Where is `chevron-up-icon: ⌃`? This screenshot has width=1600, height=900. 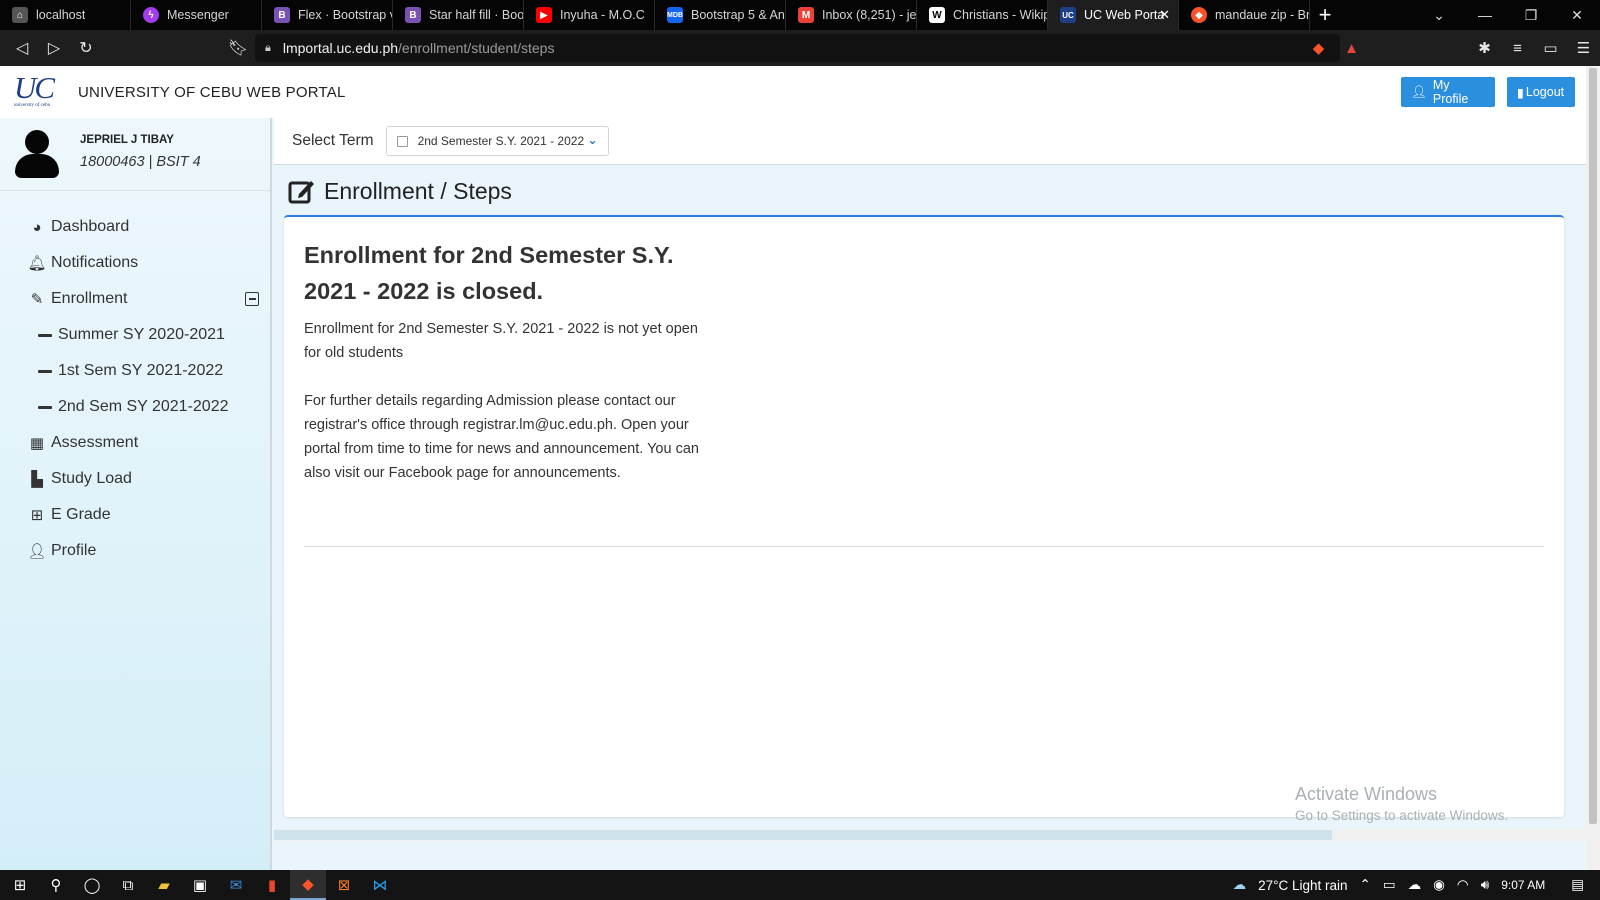
chevron-up-icon: ⌃ is located at coordinates (1365, 885).